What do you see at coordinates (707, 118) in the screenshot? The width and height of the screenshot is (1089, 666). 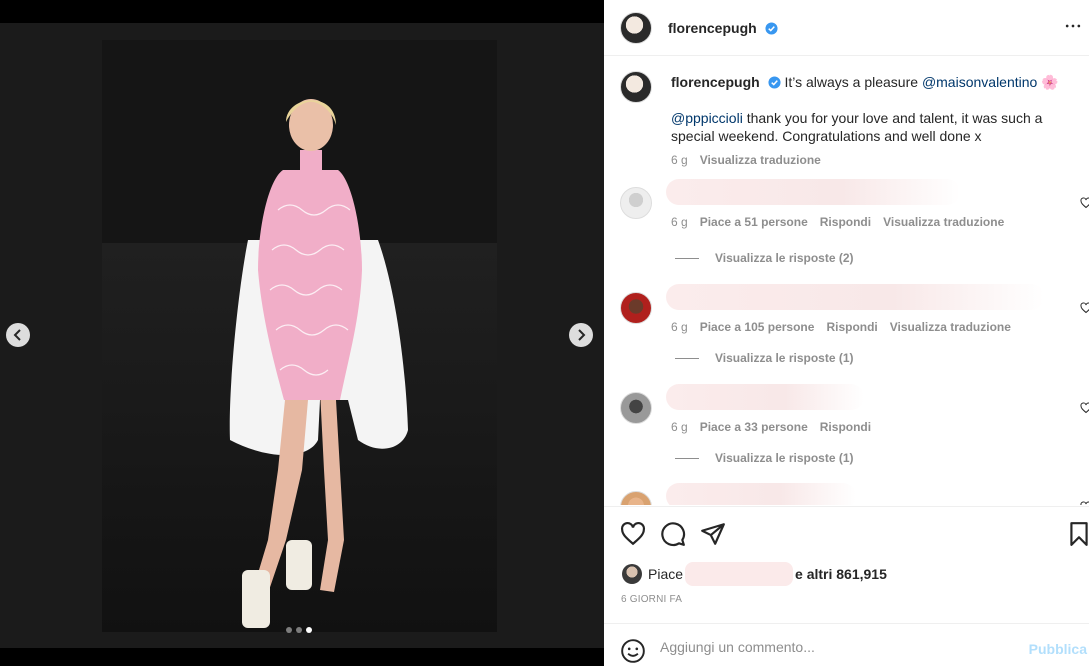 I see `mention-link: @pppiccioli` at bounding box center [707, 118].